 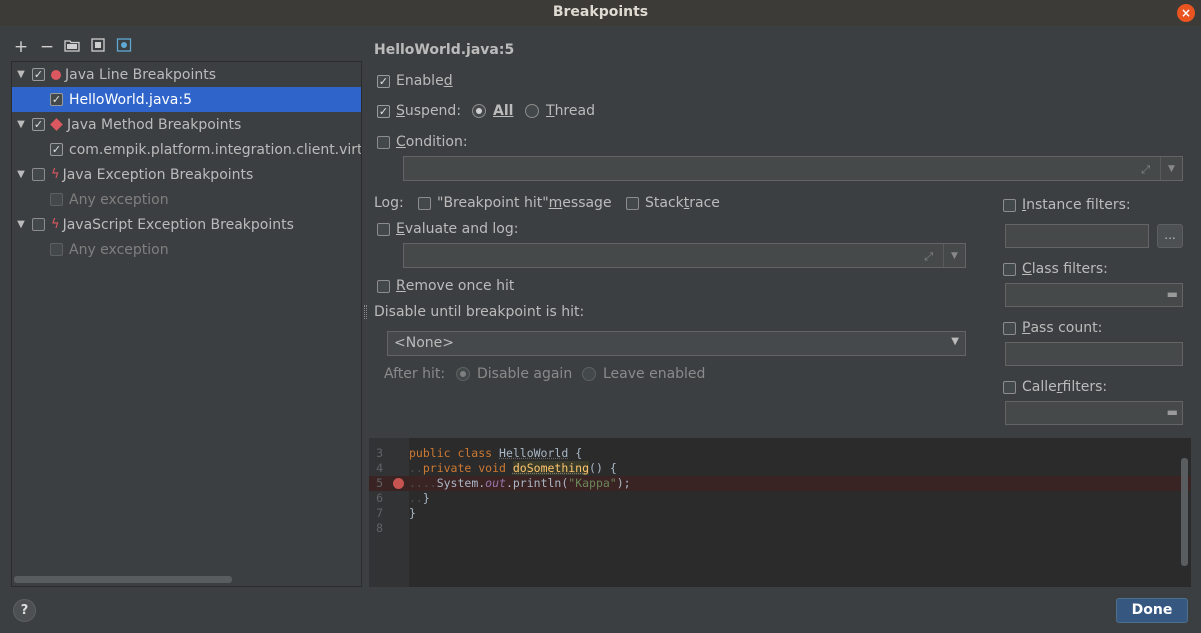 What do you see at coordinates (56, 124) in the screenshot?
I see `breakpoint-diamond-icon` at bounding box center [56, 124].